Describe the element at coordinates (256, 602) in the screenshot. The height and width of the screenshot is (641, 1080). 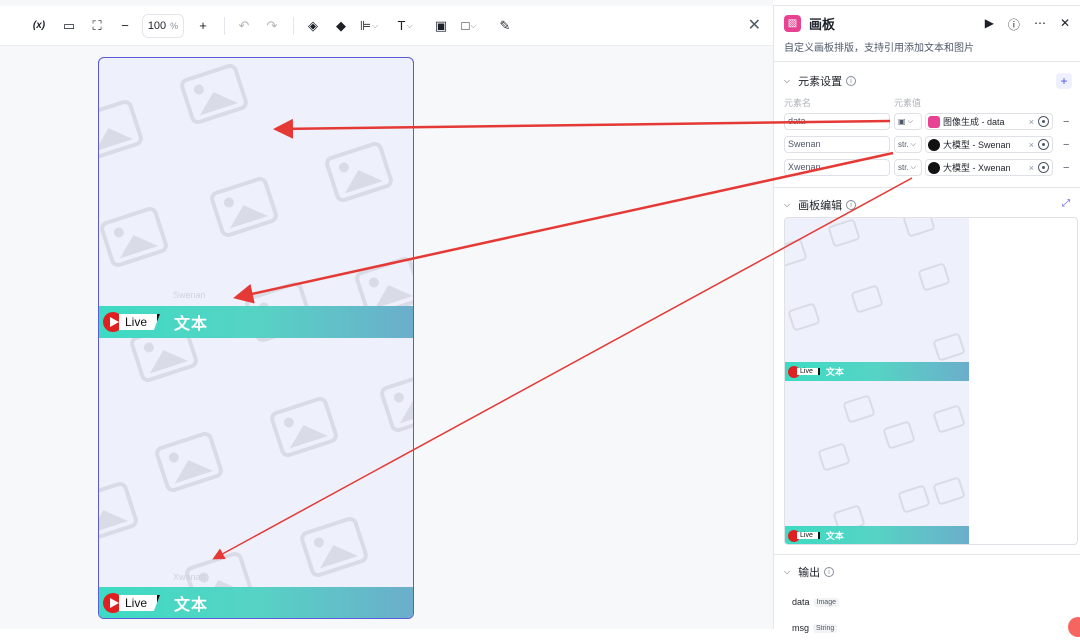
I see `live-banner-bottom: Live 文本` at that location.